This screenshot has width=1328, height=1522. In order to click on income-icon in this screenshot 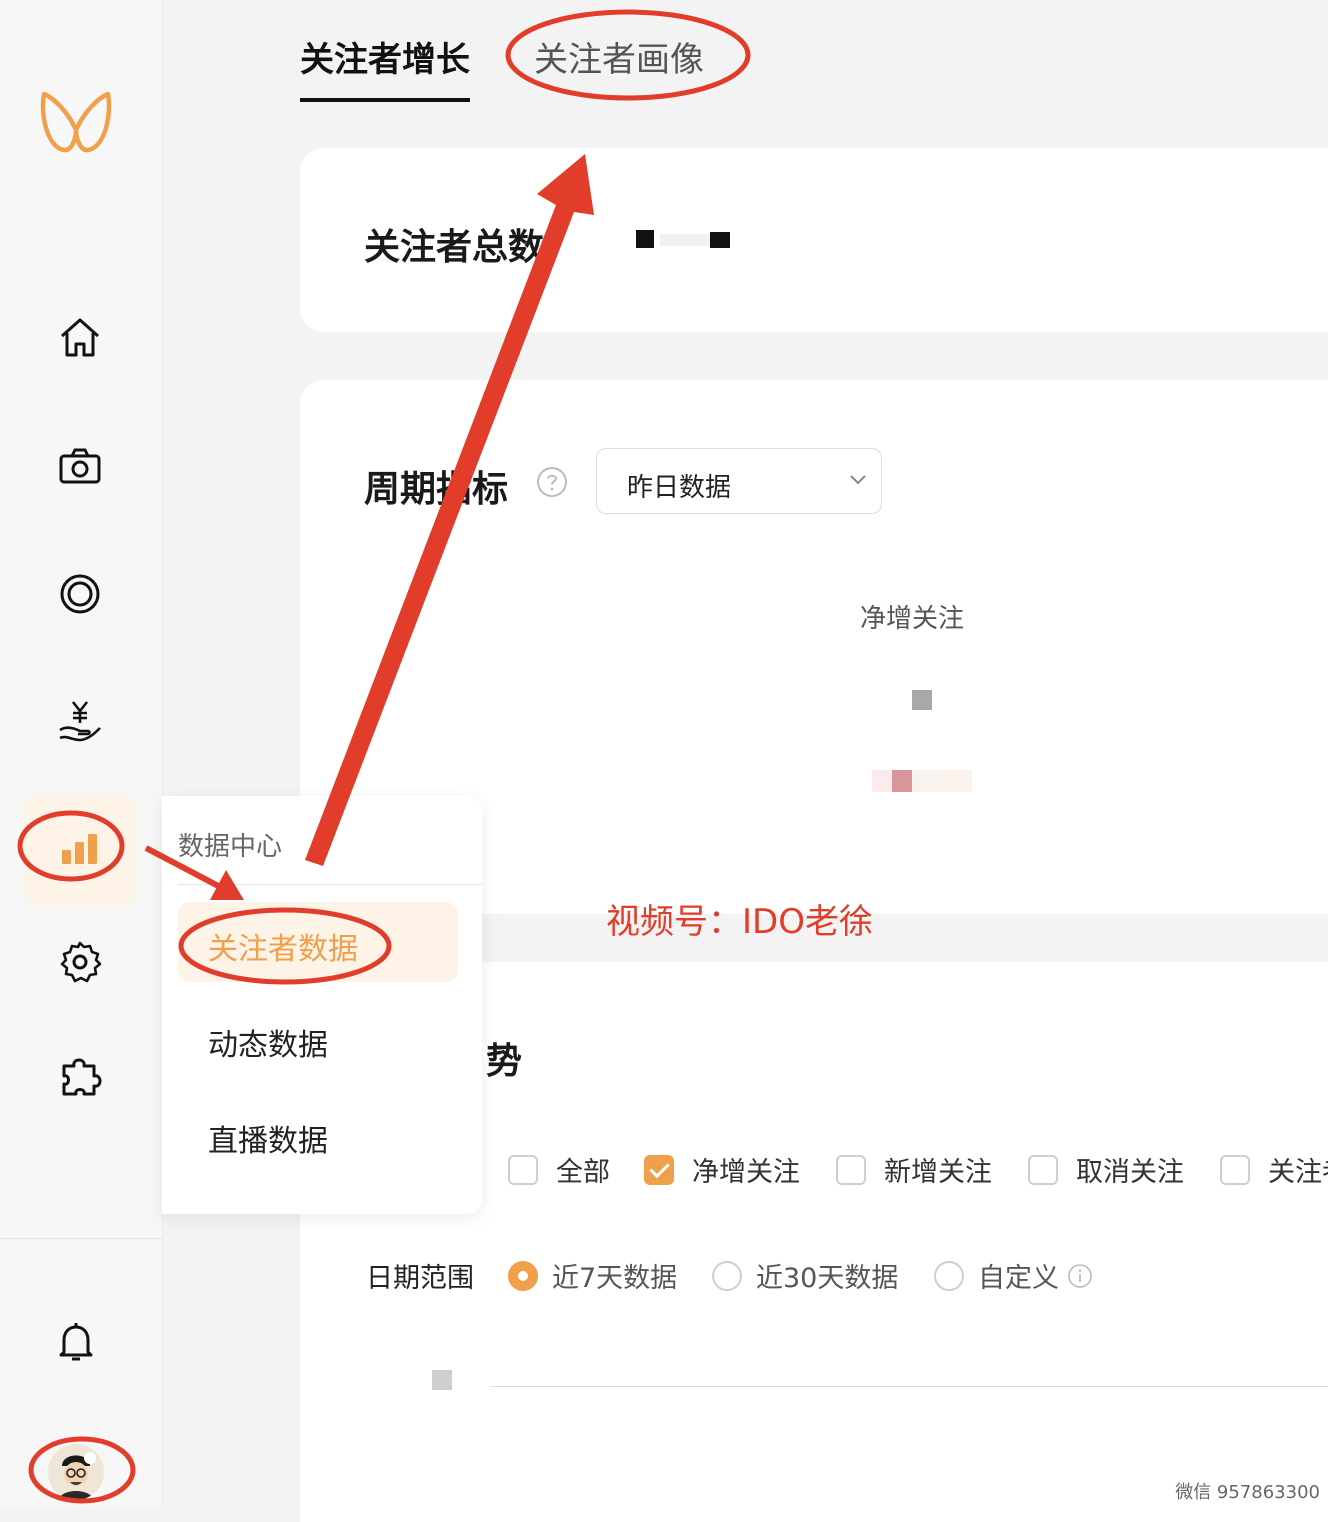, I will do `click(80, 722)`.